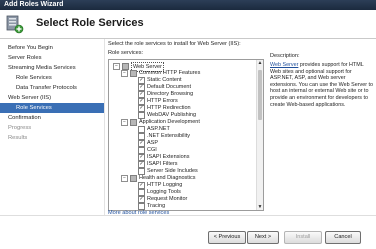 This screenshot has width=376, height=249. What do you see at coordinates (188, 24) in the screenshot?
I see `wizard-header: Select Role Services` at bounding box center [188, 24].